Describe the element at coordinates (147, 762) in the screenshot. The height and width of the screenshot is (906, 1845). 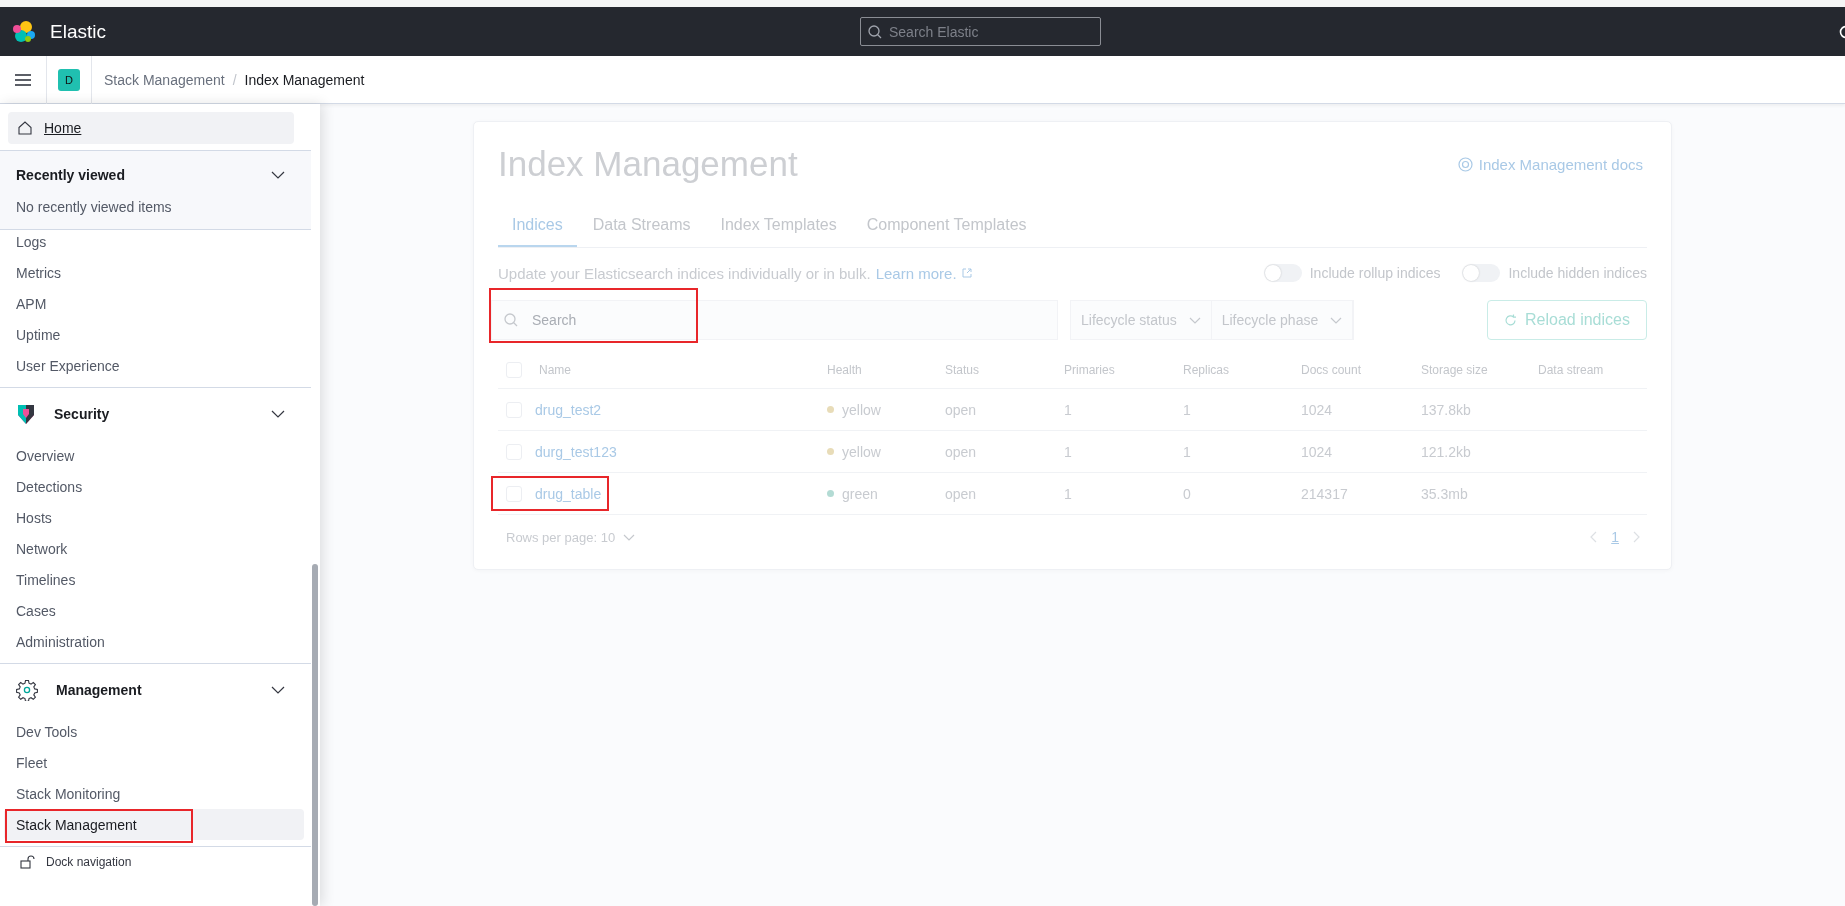
I see `nav-item: Fleet` at that location.